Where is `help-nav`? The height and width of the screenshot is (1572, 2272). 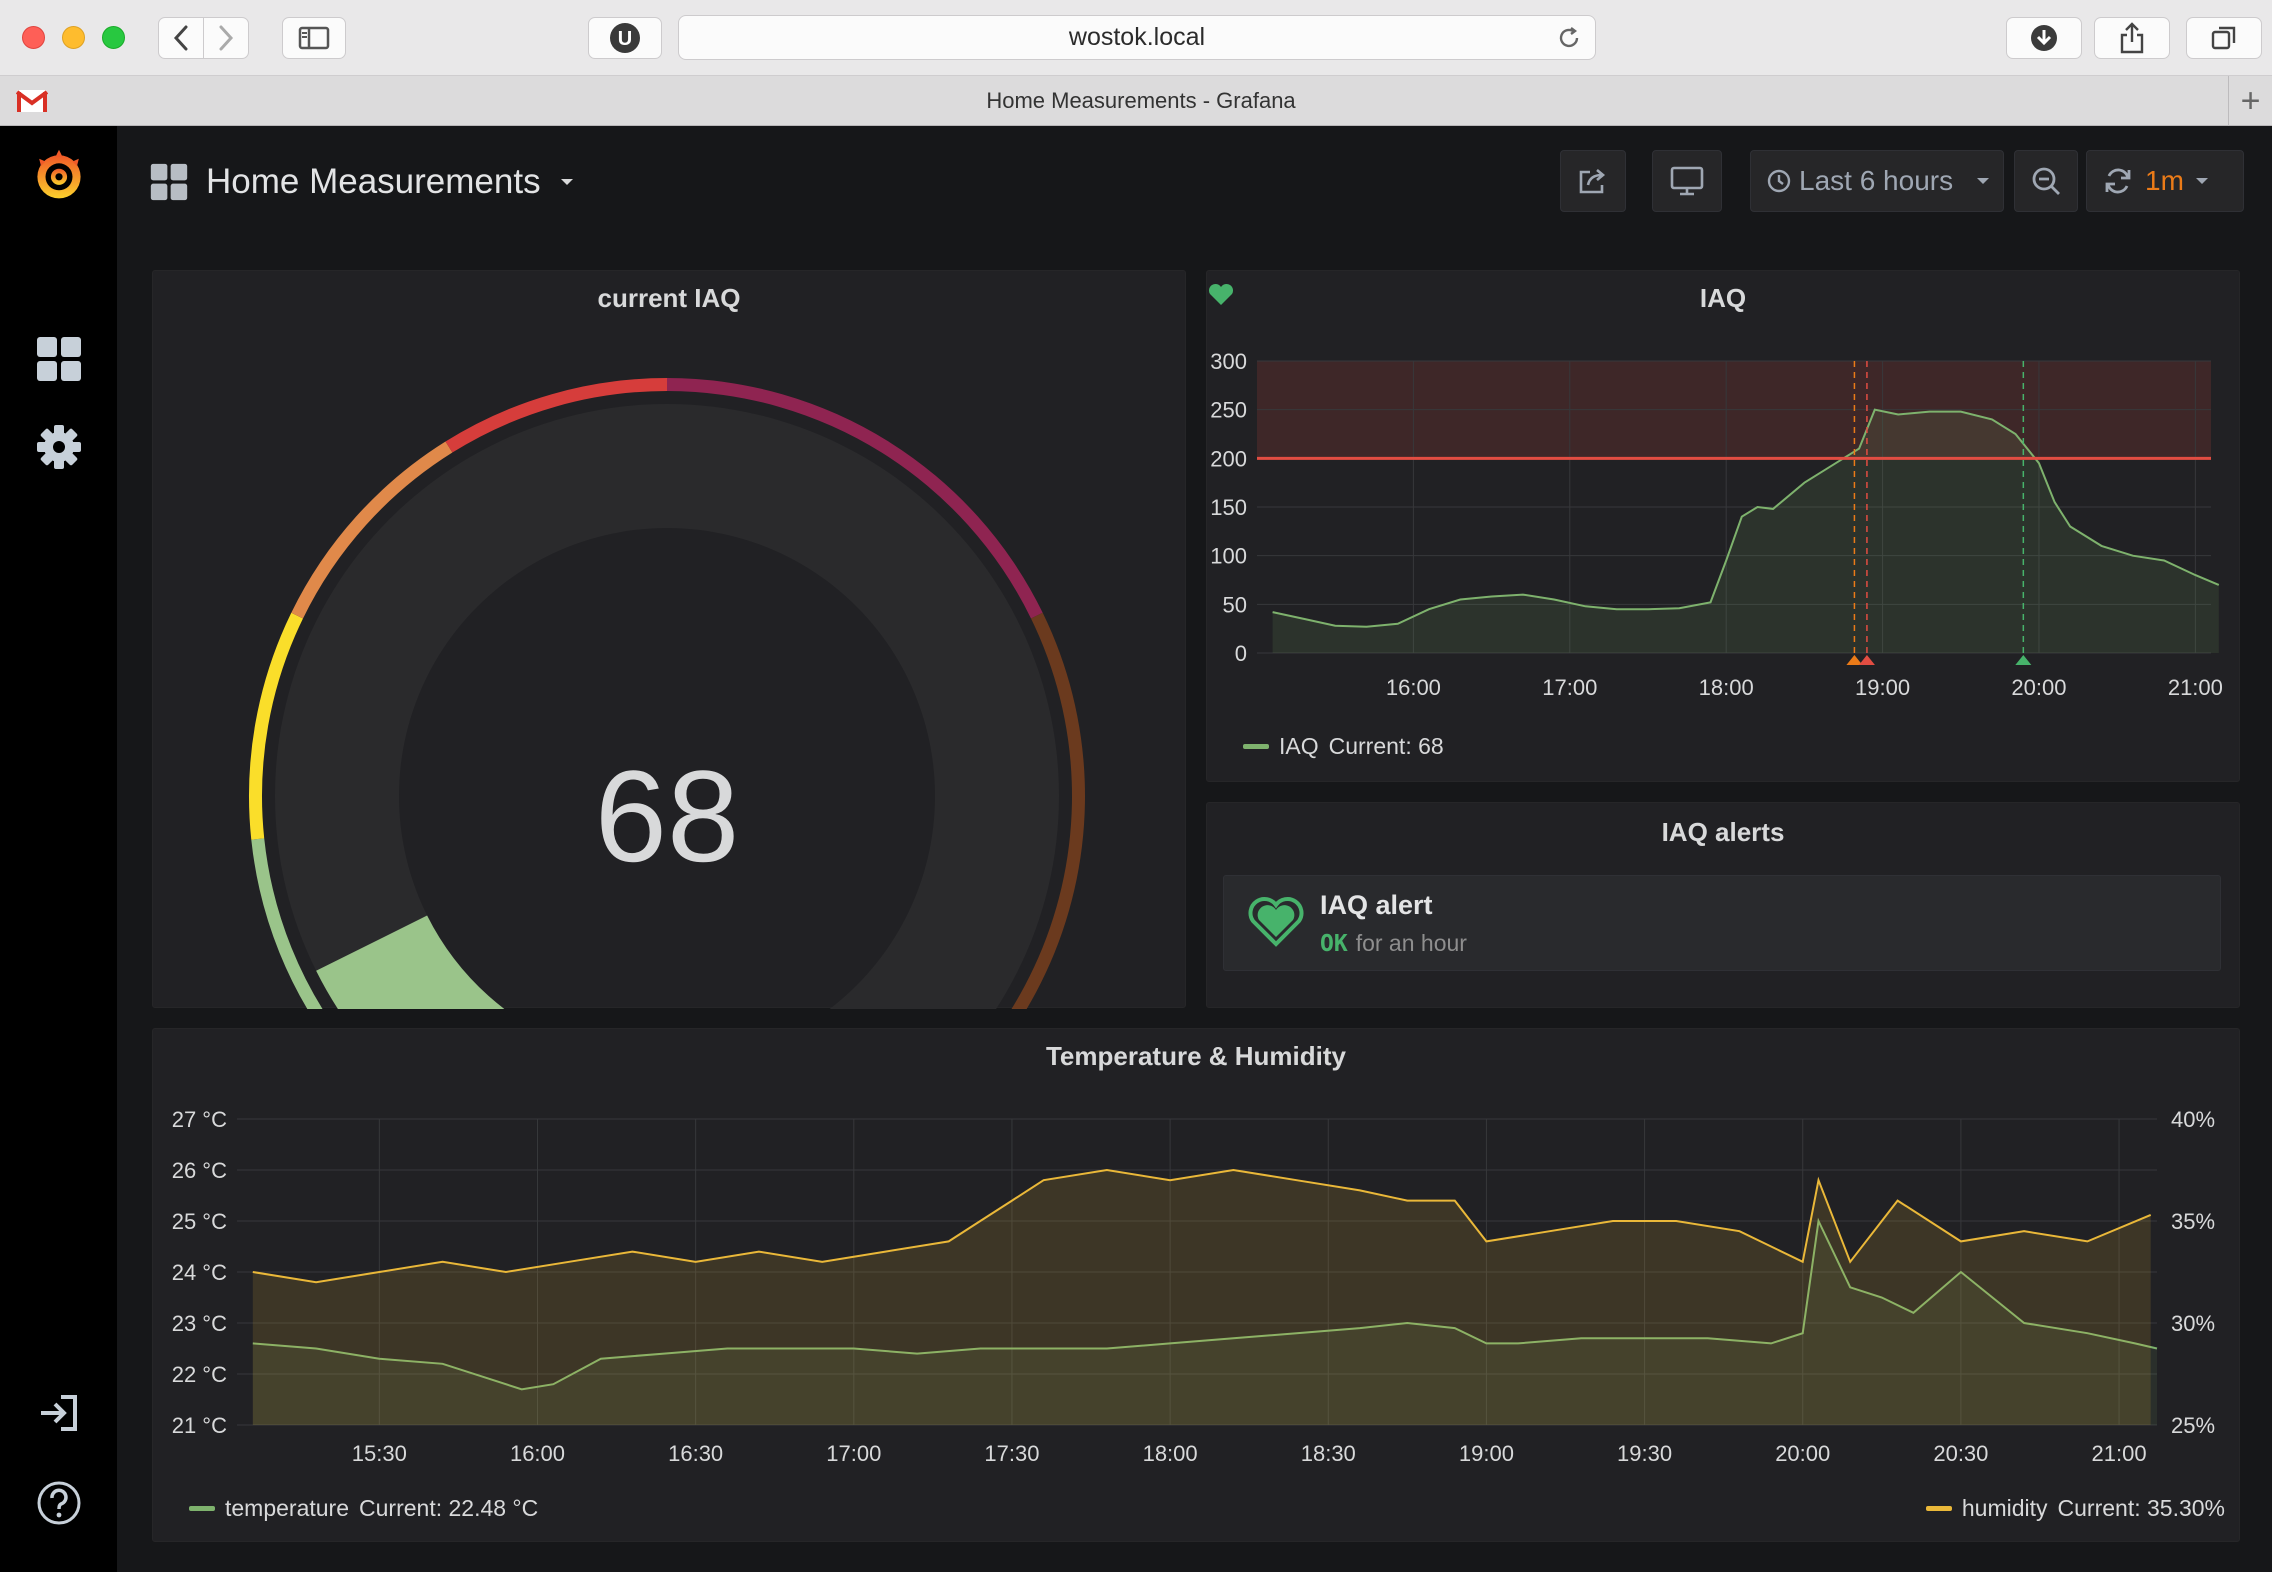 help-nav is located at coordinates (59, 1503).